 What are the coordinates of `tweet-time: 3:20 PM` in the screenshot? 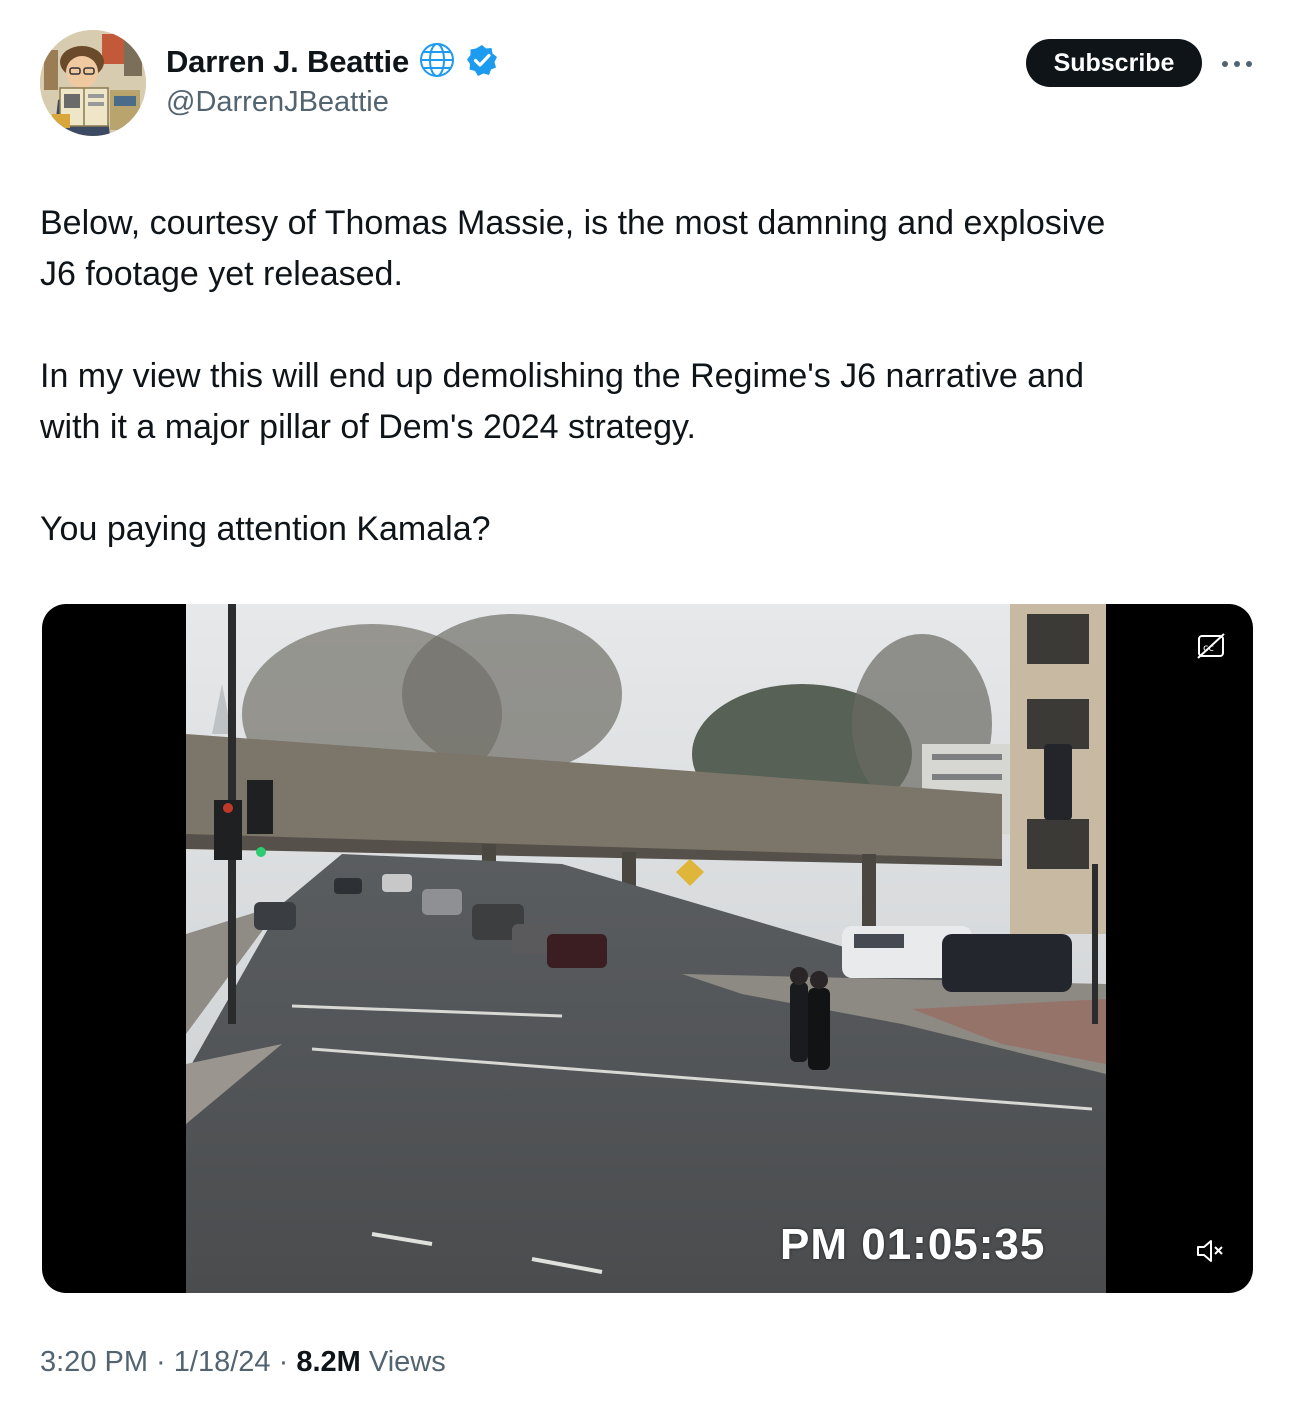 It's located at (94, 1362).